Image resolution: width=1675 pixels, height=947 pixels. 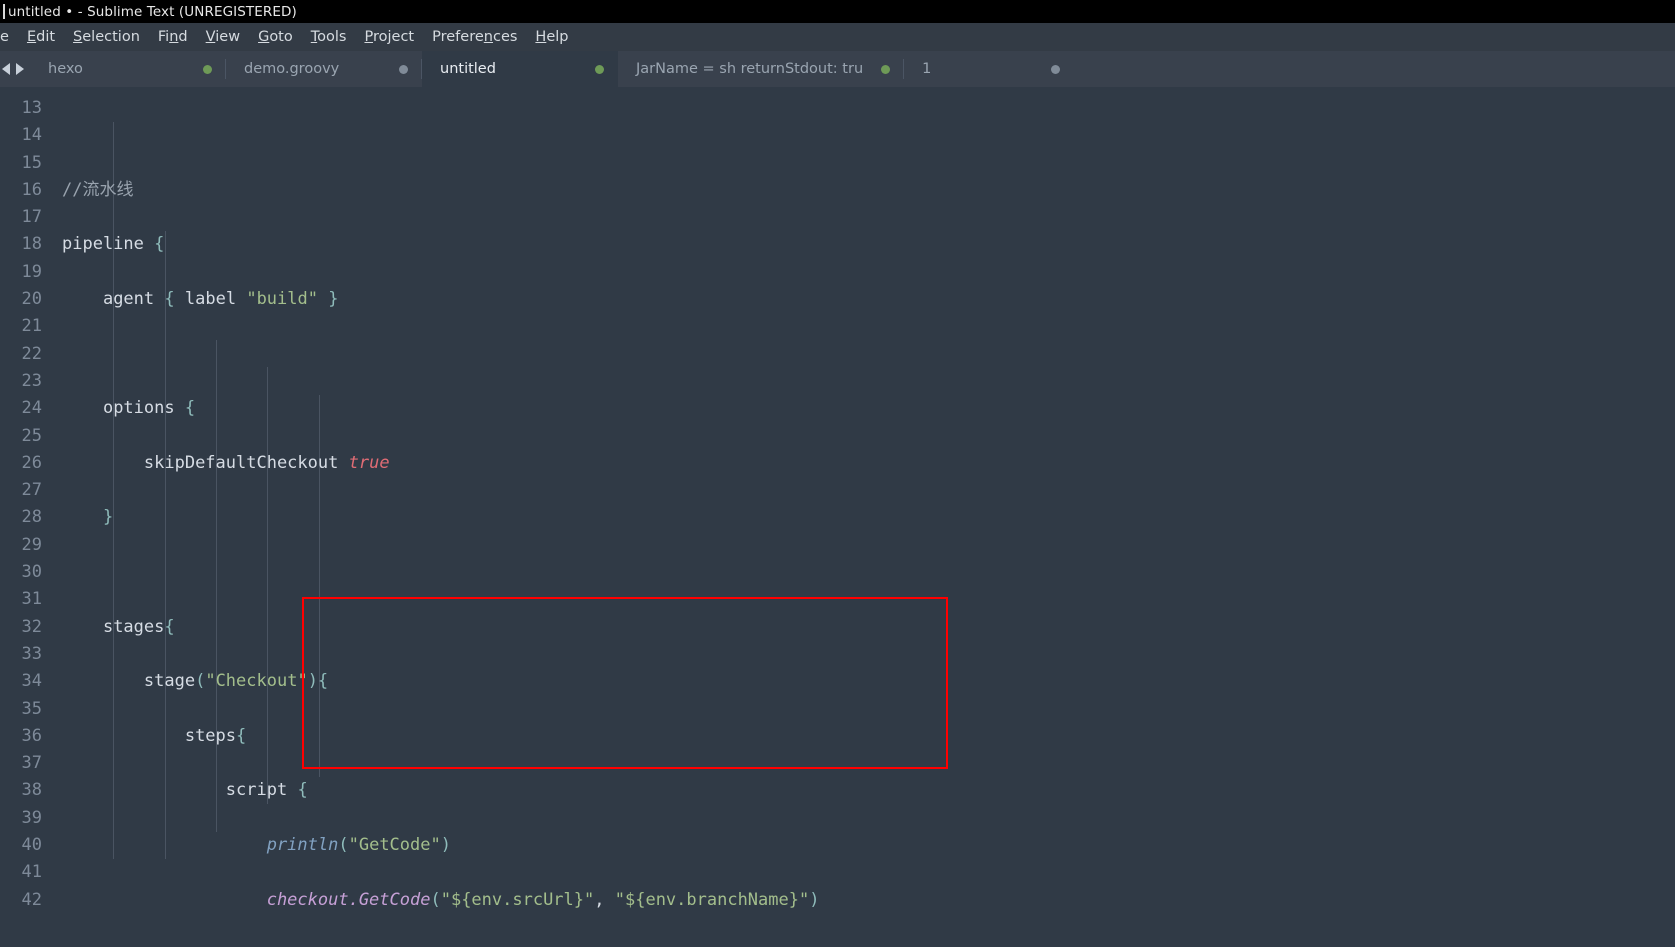 What do you see at coordinates (31, 599) in the screenshot?
I see `line-number: 31` at bounding box center [31, 599].